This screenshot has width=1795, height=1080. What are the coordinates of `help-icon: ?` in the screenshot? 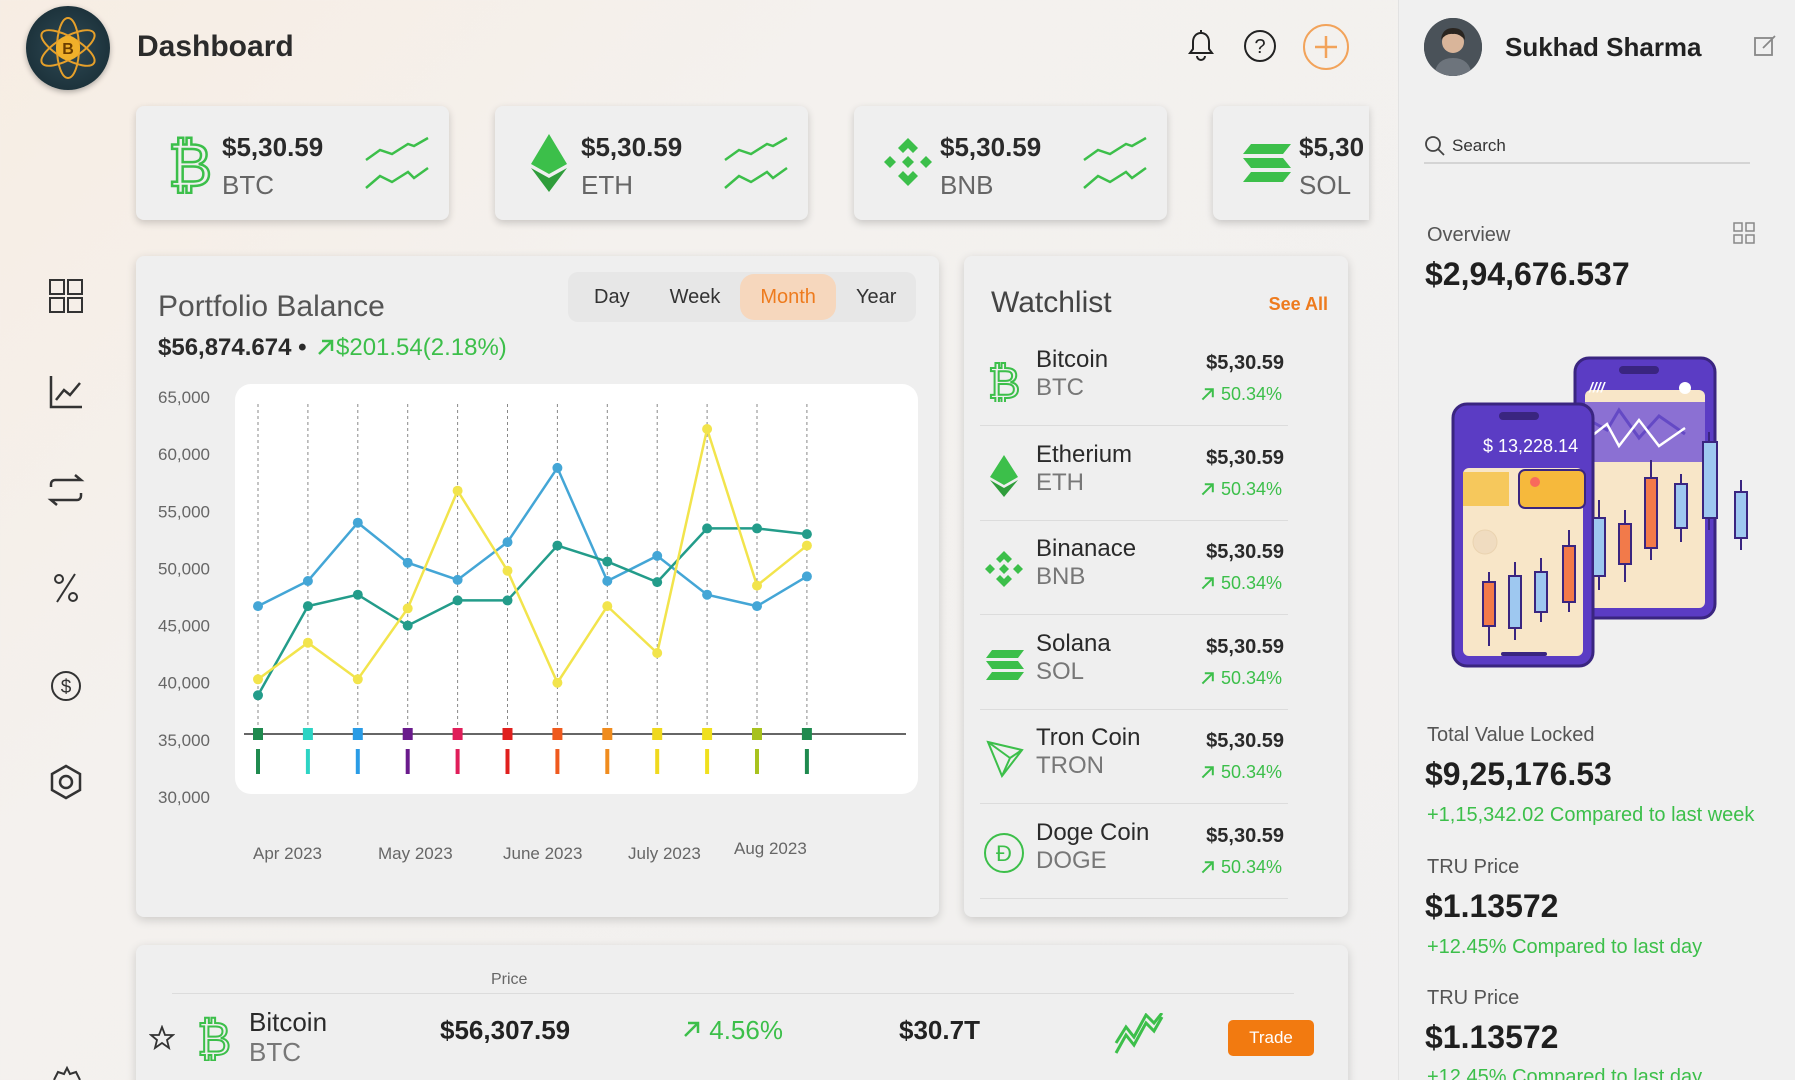 It's located at (1260, 46).